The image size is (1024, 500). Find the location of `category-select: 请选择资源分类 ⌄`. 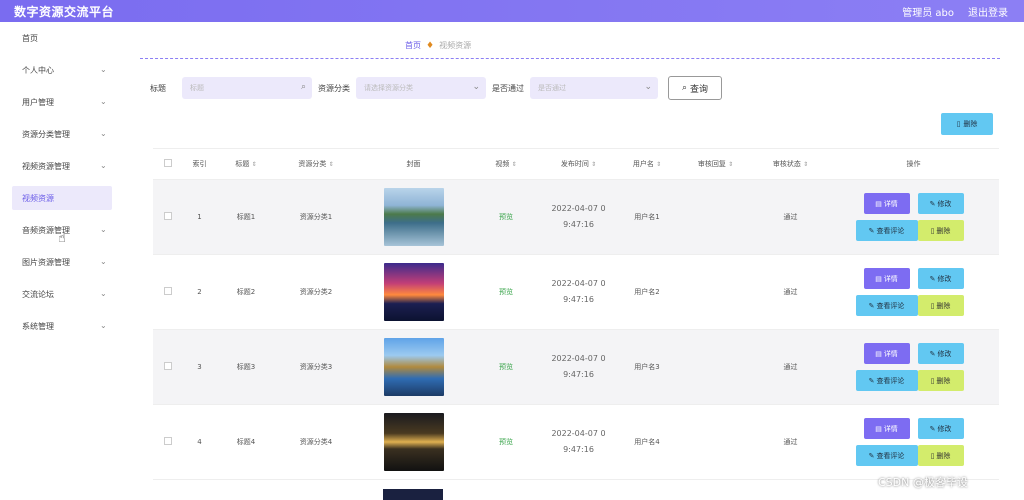

category-select: 请选择资源分类 ⌄ is located at coordinates (421, 88).